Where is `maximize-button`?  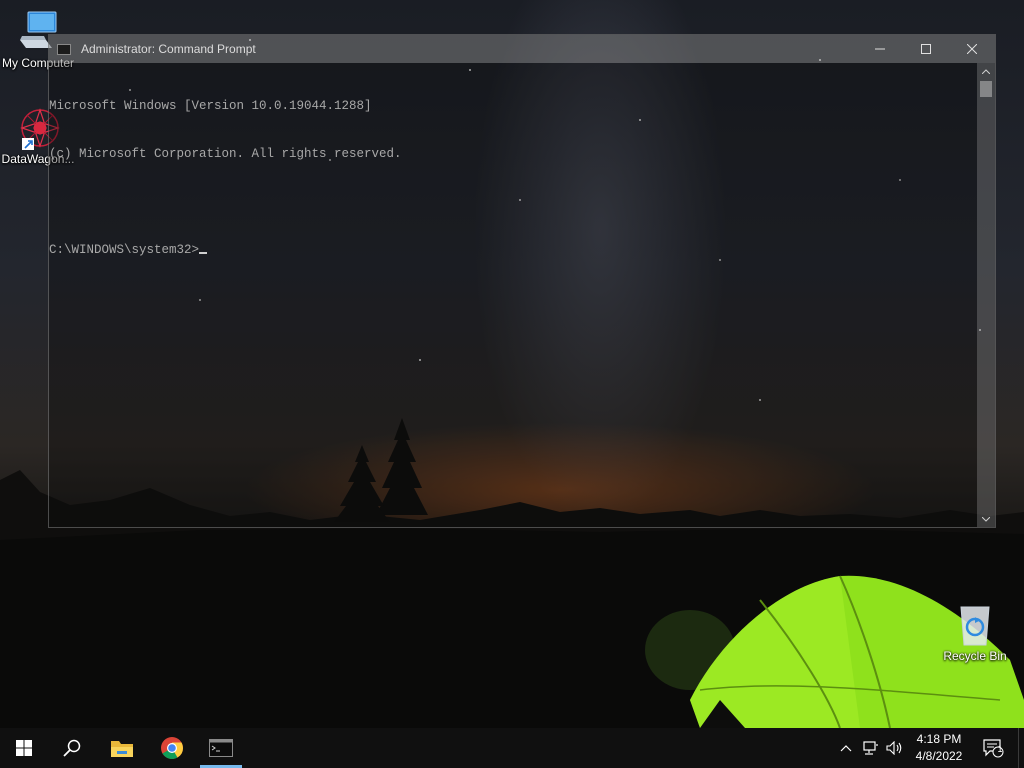
maximize-button is located at coordinates (926, 49).